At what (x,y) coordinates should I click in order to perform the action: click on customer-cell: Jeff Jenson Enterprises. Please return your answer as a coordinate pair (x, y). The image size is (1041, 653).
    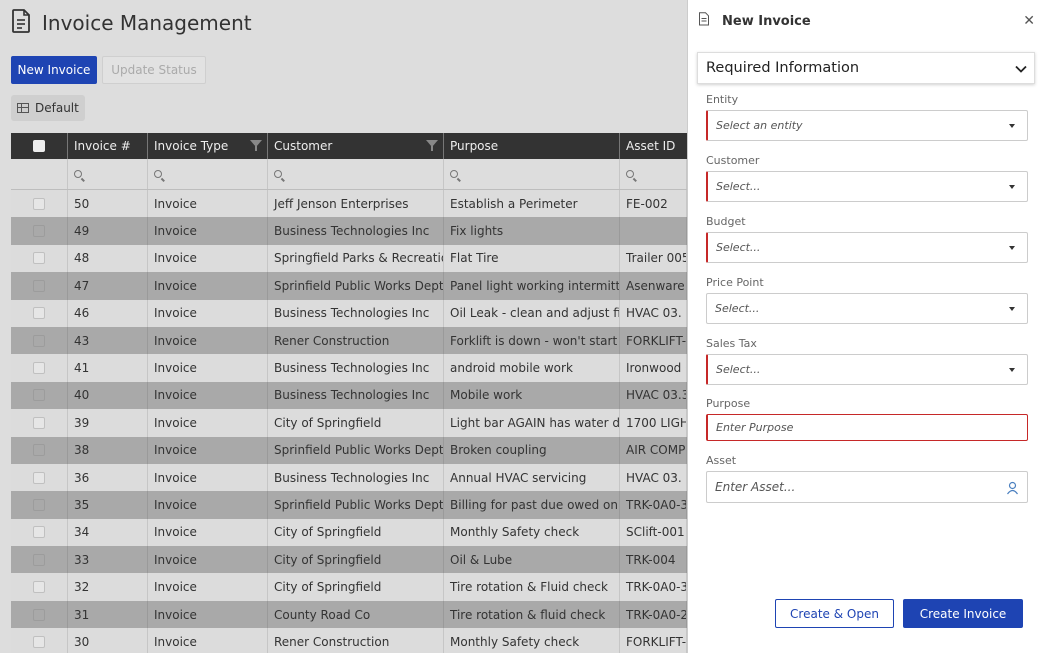
    Looking at the image, I should click on (356, 204).